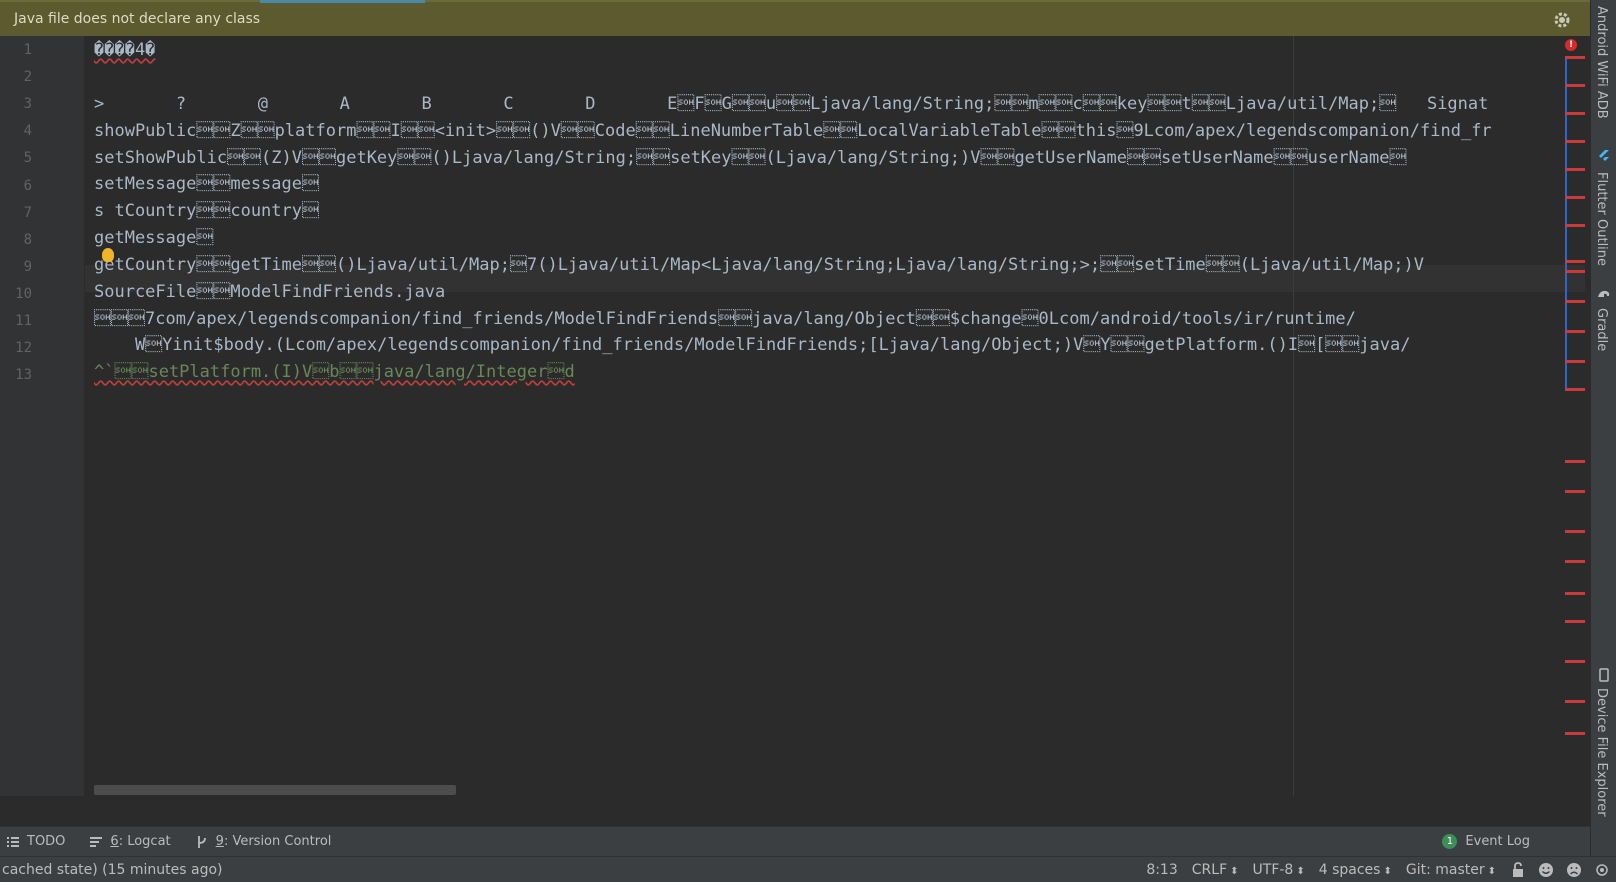 Image resolution: width=1616 pixels, height=882 pixels. I want to click on todo-tab: TODO, so click(35, 841).